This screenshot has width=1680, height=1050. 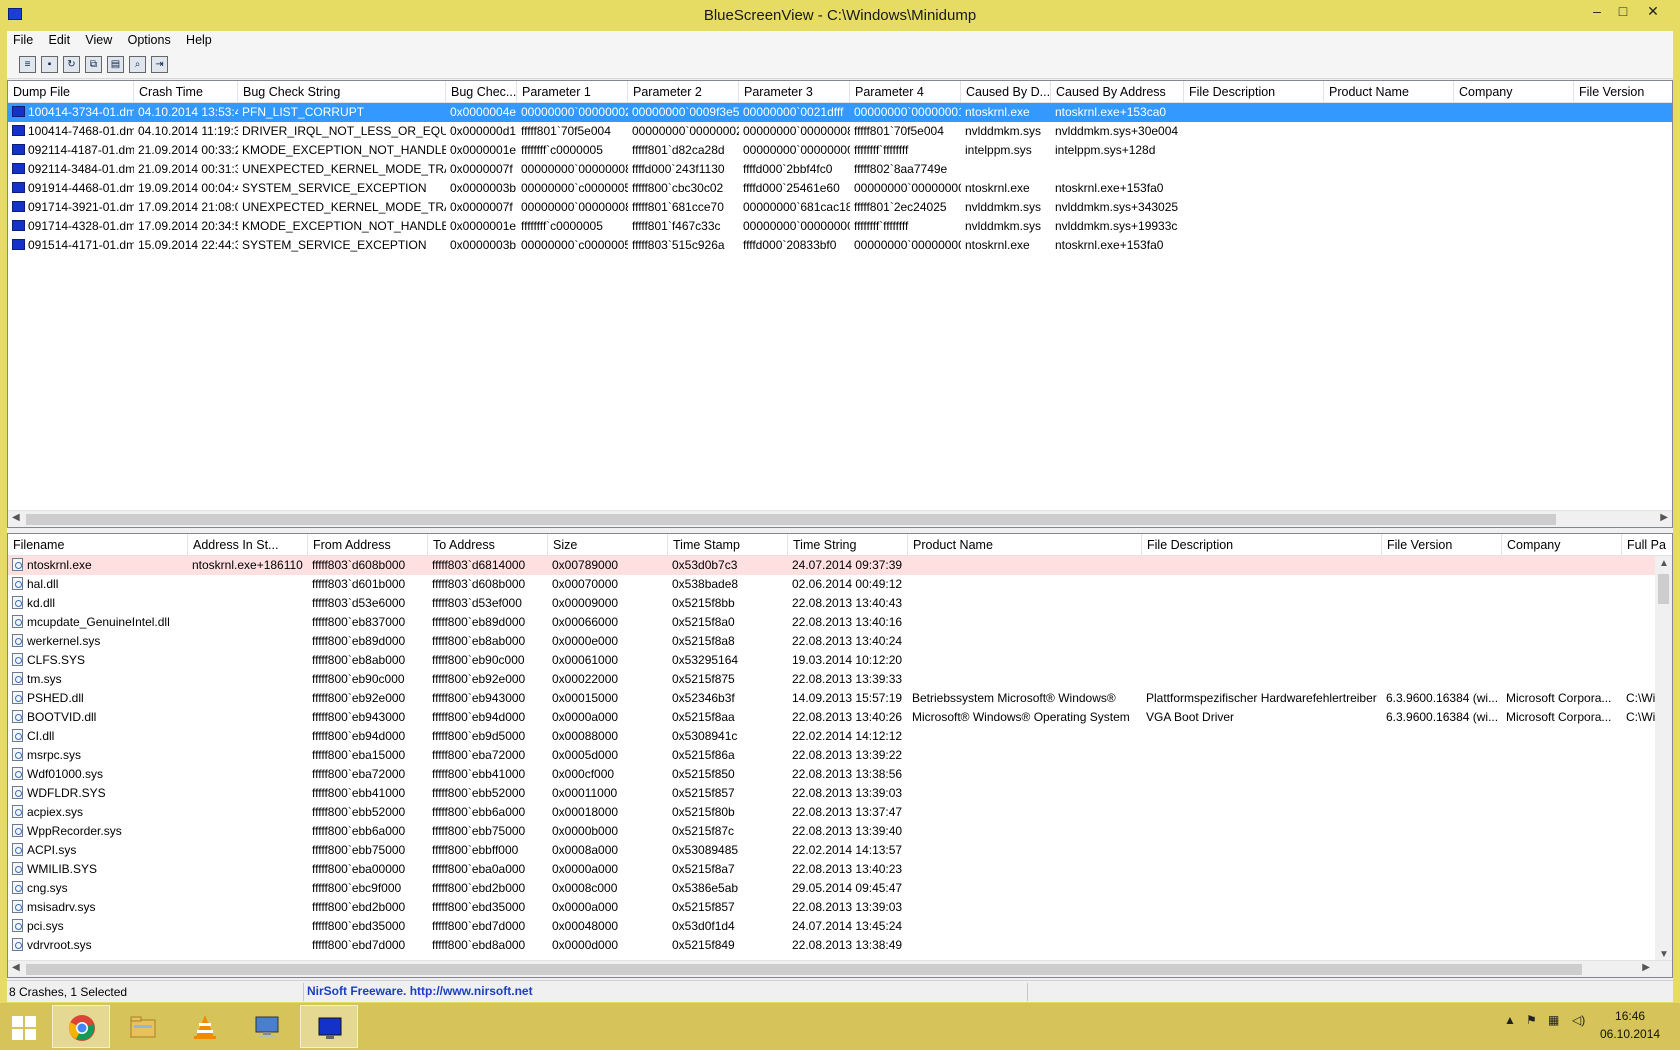 What do you see at coordinates (93, 64) in the screenshot?
I see `copy-icon: ⧉` at bounding box center [93, 64].